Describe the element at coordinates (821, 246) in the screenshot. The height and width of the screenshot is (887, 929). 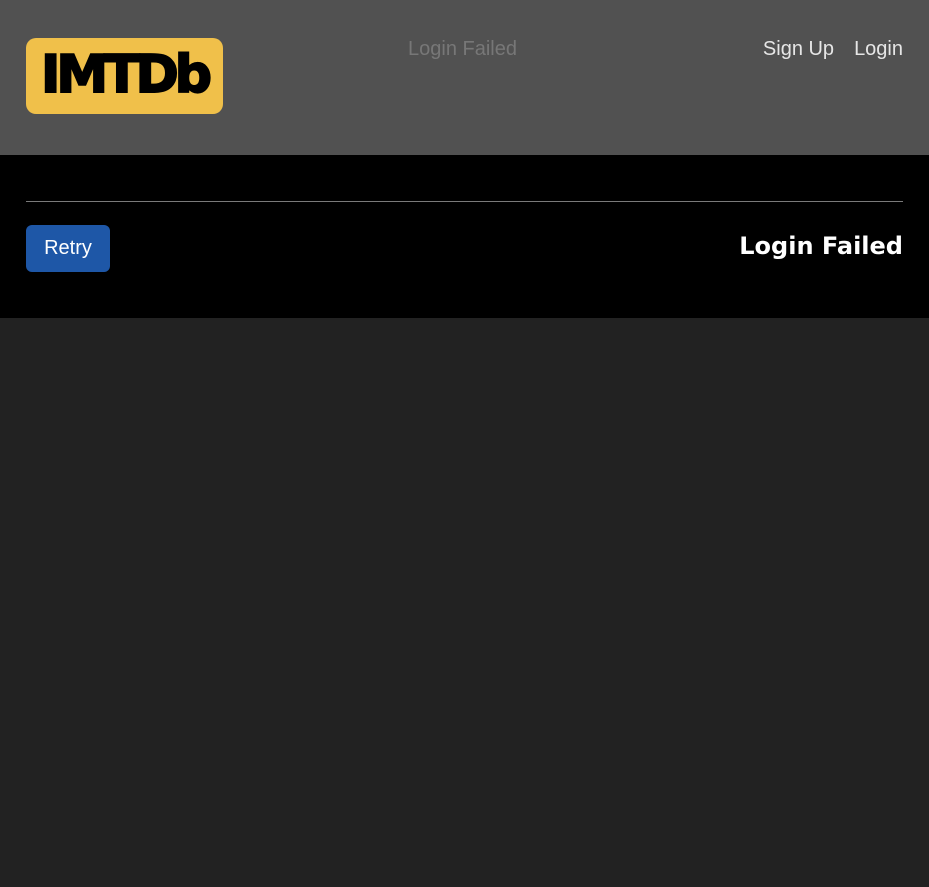
I see `login-failed-heading: Login Failed` at that location.